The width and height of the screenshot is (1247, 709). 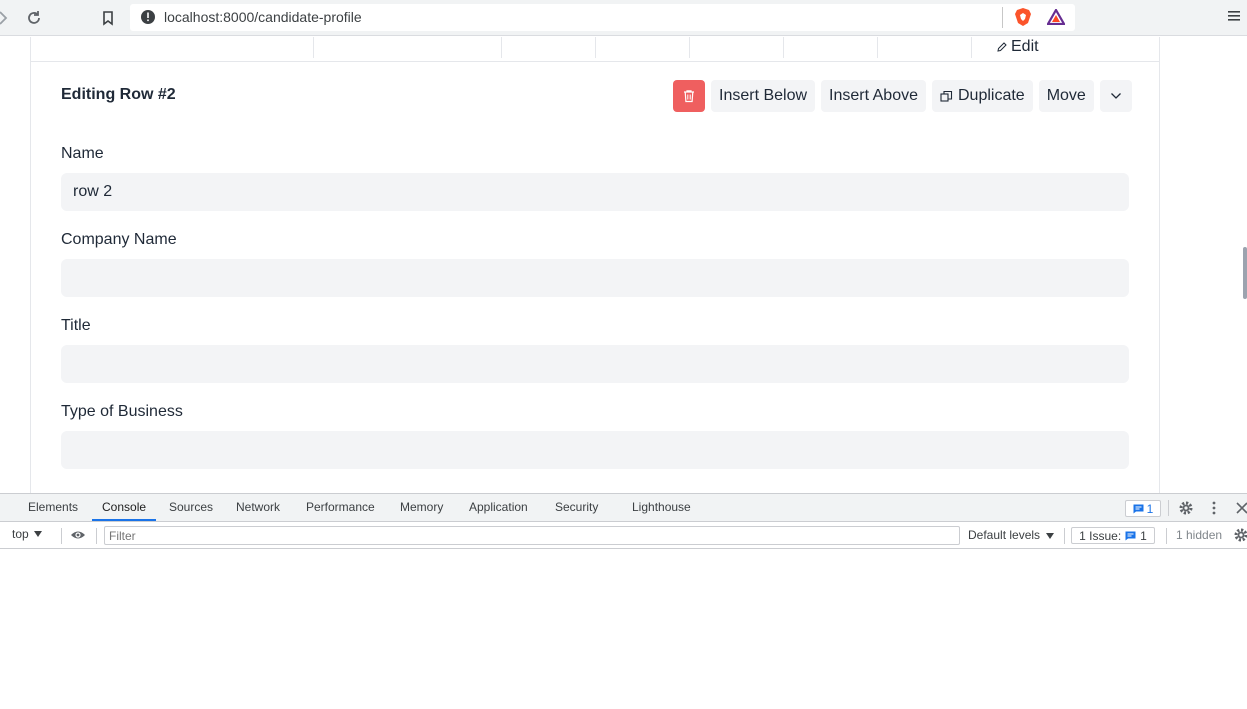 What do you see at coordinates (76, 325) in the screenshot?
I see `title-label: Title` at bounding box center [76, 325].